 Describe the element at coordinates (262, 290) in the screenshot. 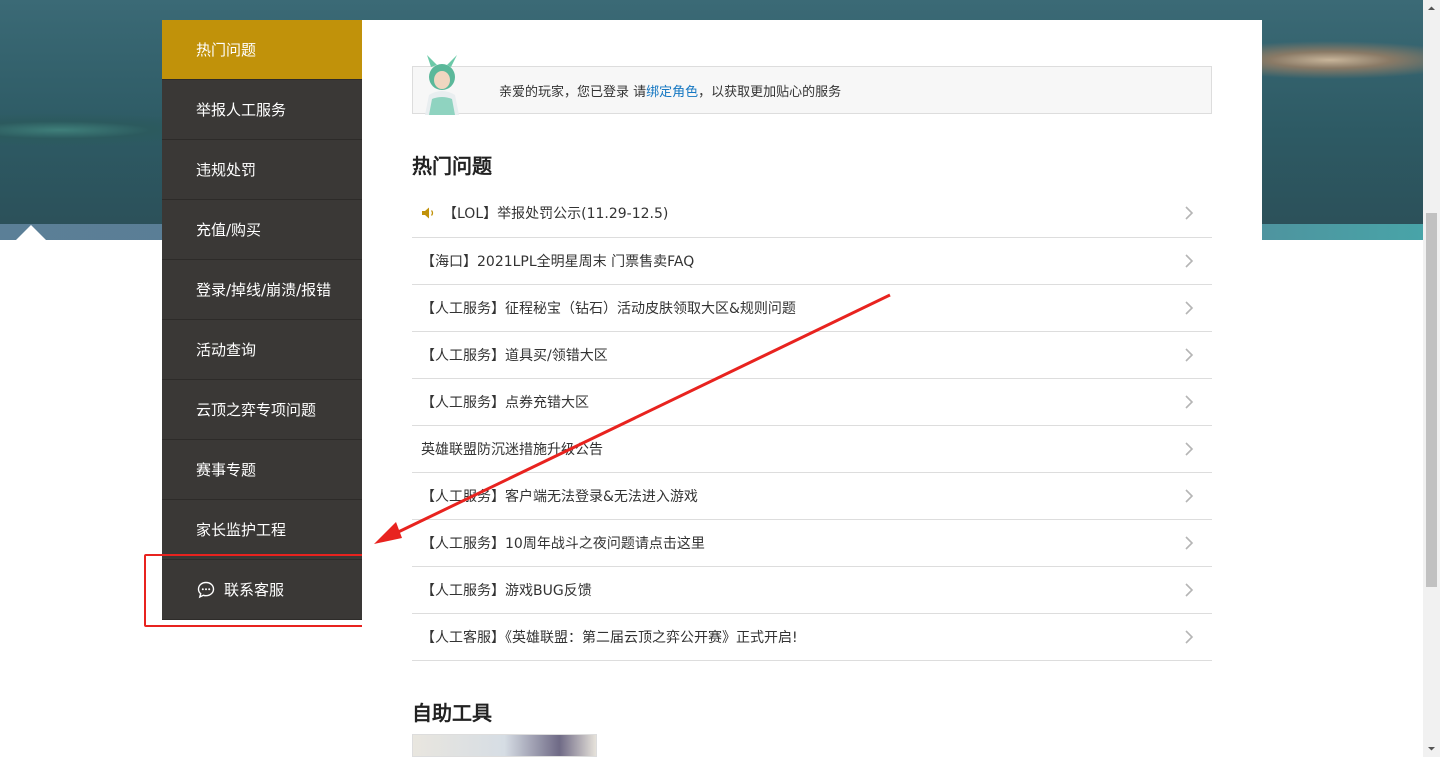

I see `sidebar-item-login-issues: 登录/掉线/崩溃/报错` at that location.